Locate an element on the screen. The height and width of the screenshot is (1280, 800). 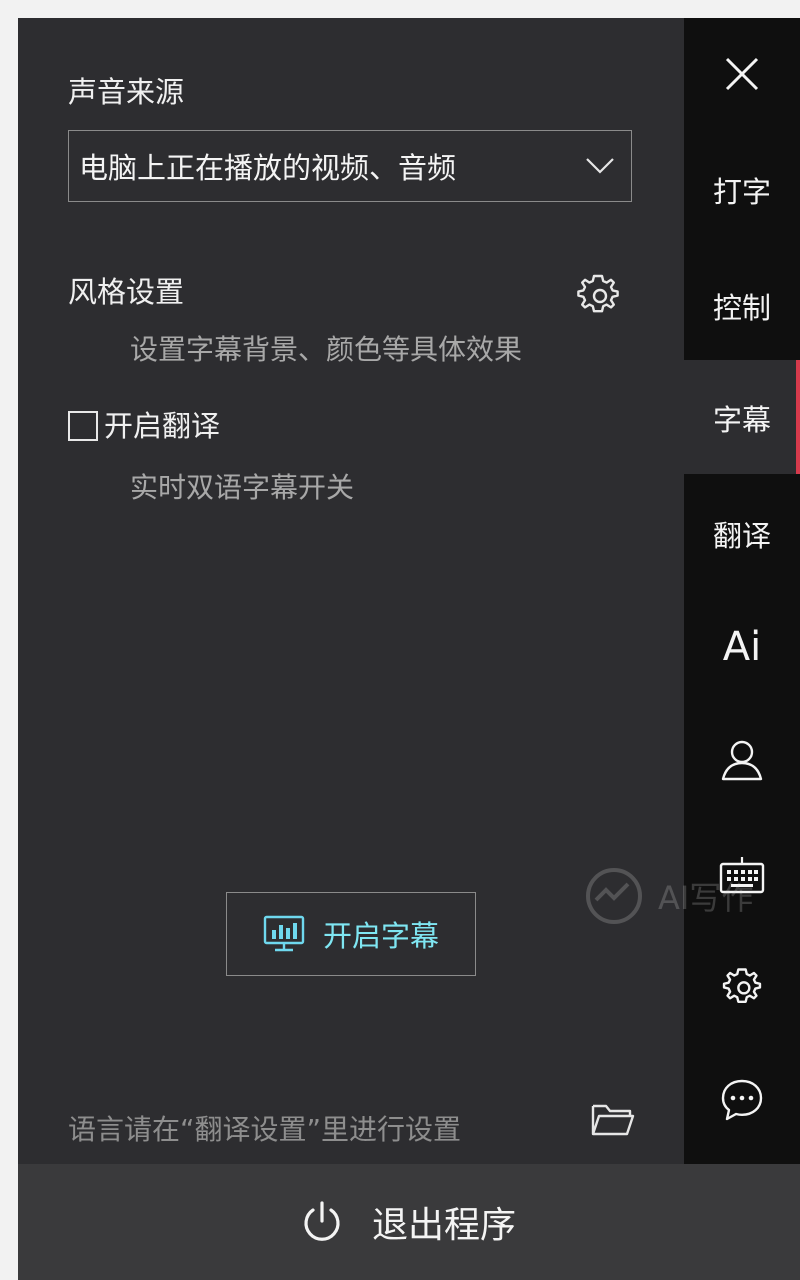
keyboard-button is located at coordinates (742, 876).